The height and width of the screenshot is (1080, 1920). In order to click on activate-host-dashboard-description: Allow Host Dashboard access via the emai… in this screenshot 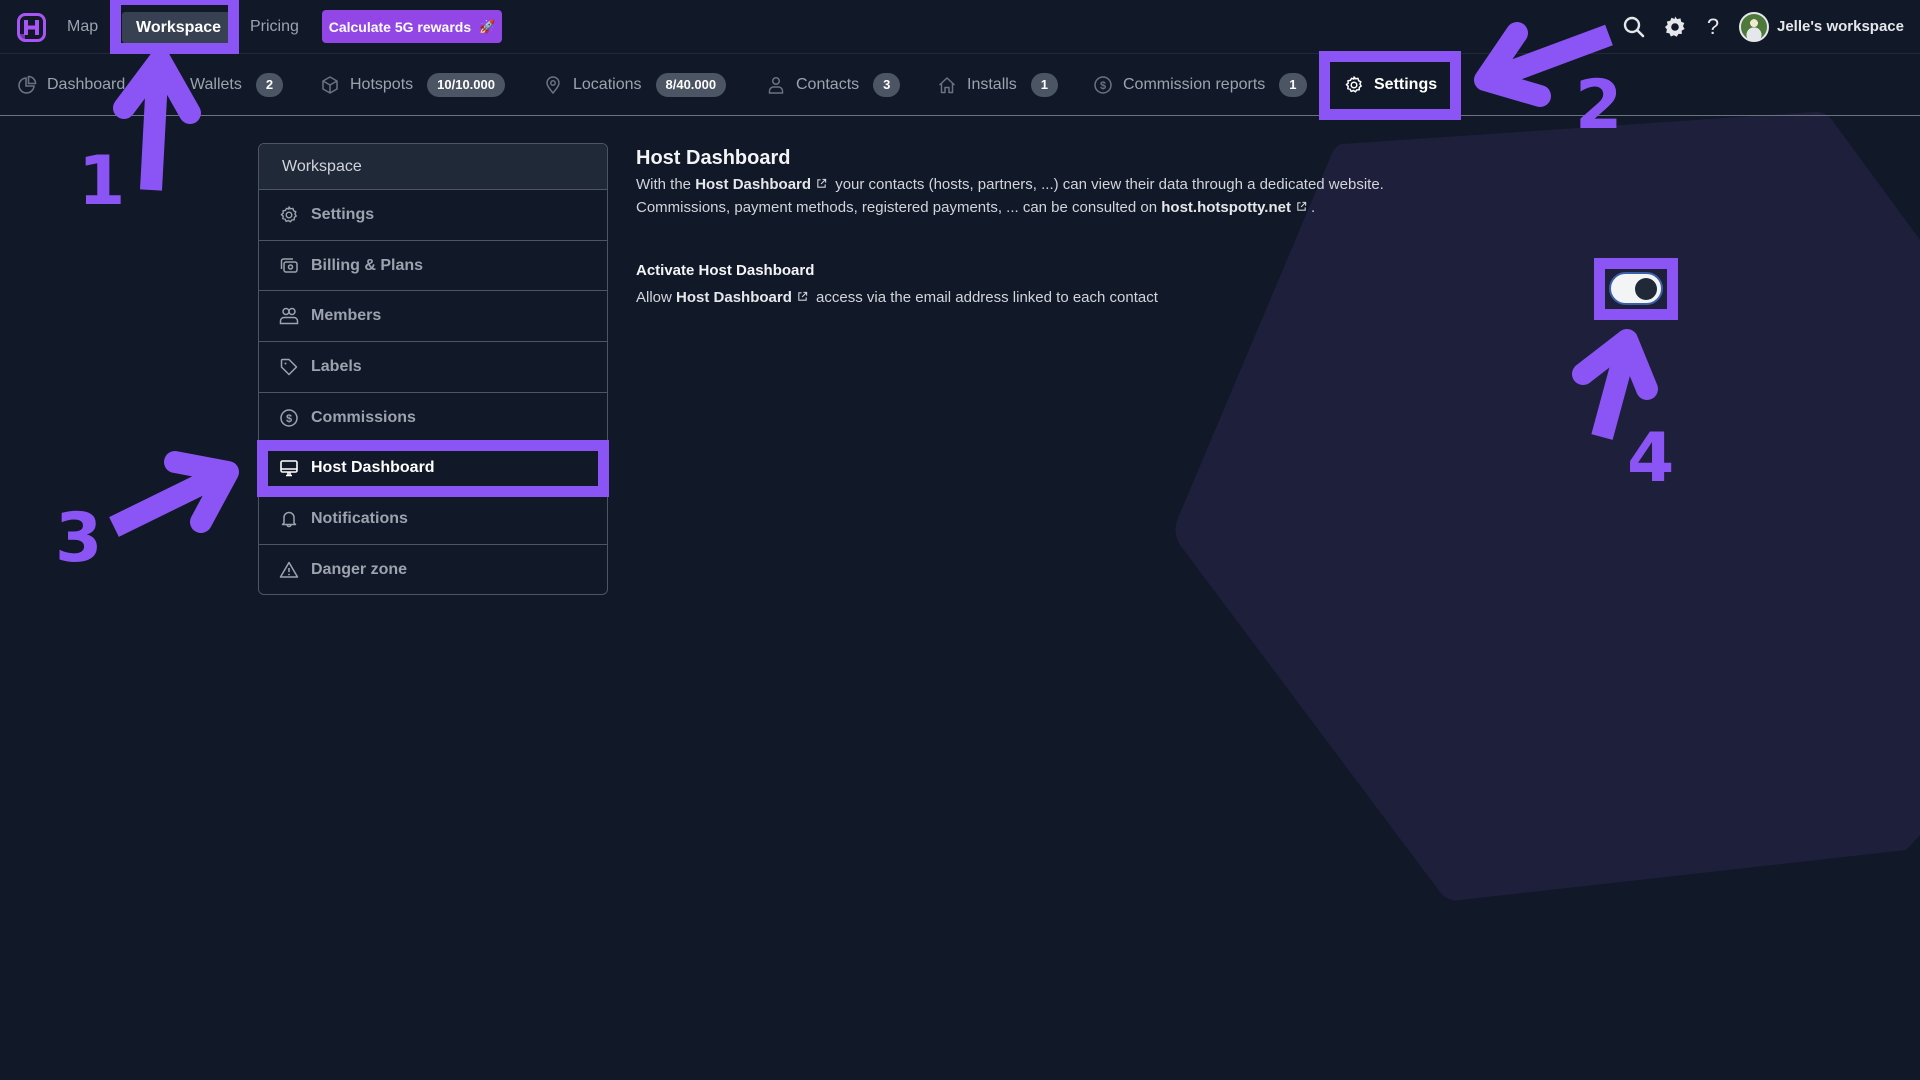, I will do `click(1086, 298)`.